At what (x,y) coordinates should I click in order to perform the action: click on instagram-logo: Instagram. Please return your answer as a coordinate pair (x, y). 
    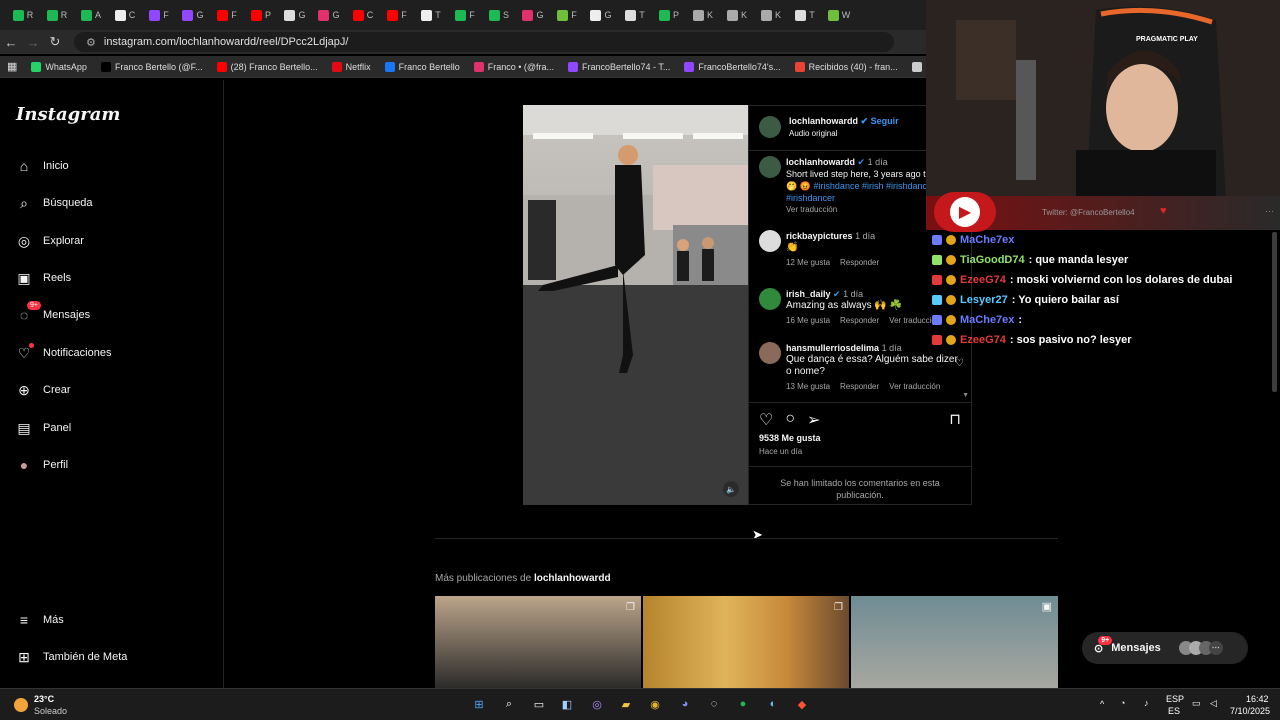
    Looking at the image, I should click on (68, 114).